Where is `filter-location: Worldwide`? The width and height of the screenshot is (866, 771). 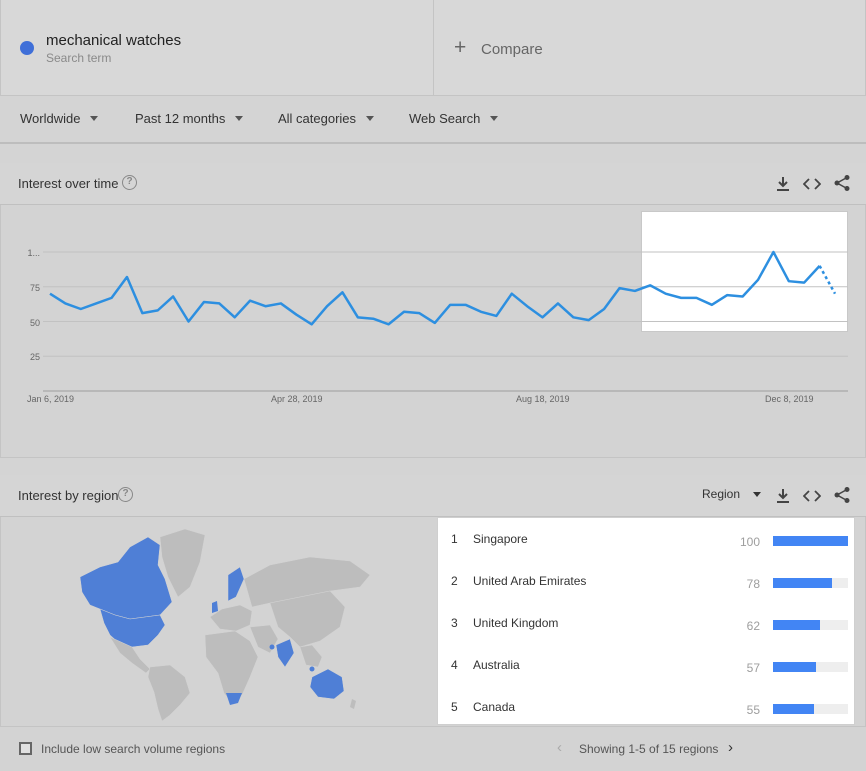
filter-location: Worldwide is located at coordinates (59, 118).